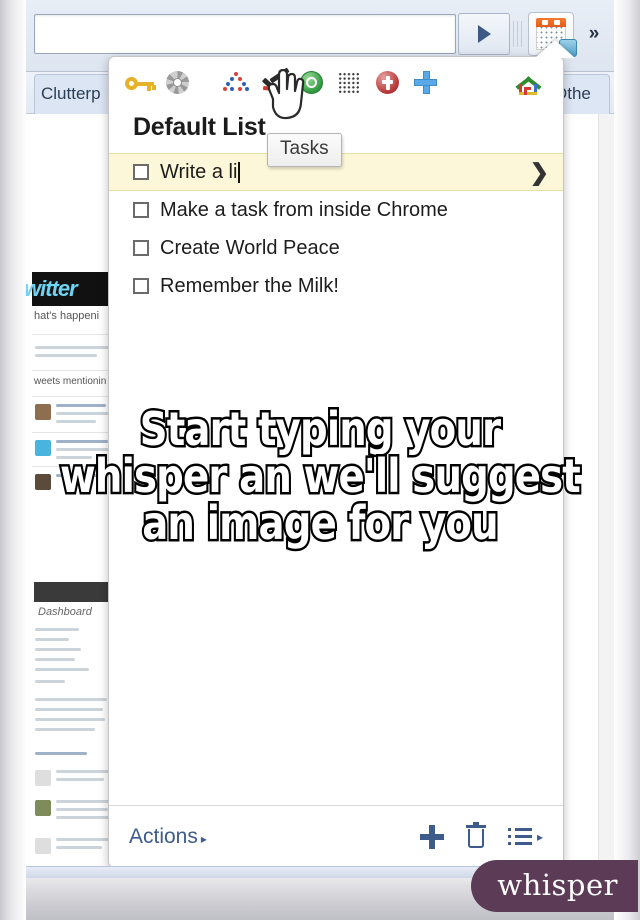 The height and width of the screenshot is (920, 640). What do you see at coordinates (304, 209) in the screenshot?
I see `task-label: Make a task from inside Chrome` at bounding box center [304, 209].